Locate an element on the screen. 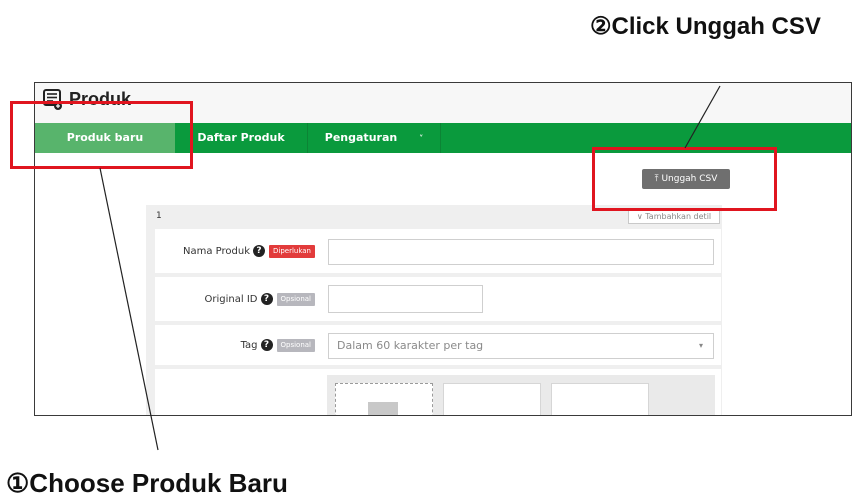 The image size is (858, 502). field-label-text: Nama Produk is located at coordinates (216, 251).